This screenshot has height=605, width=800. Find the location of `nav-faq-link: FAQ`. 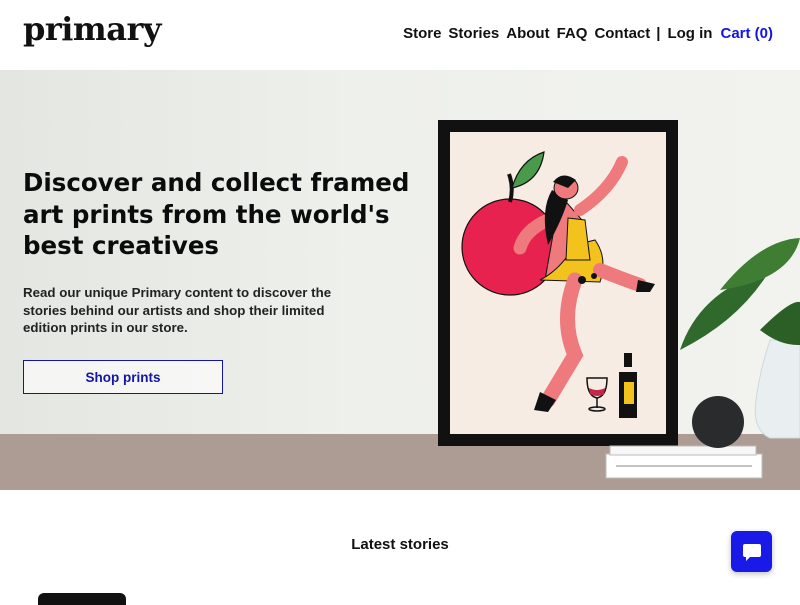

nav-faq-link: FAQ is located at coordinates (572, 33).